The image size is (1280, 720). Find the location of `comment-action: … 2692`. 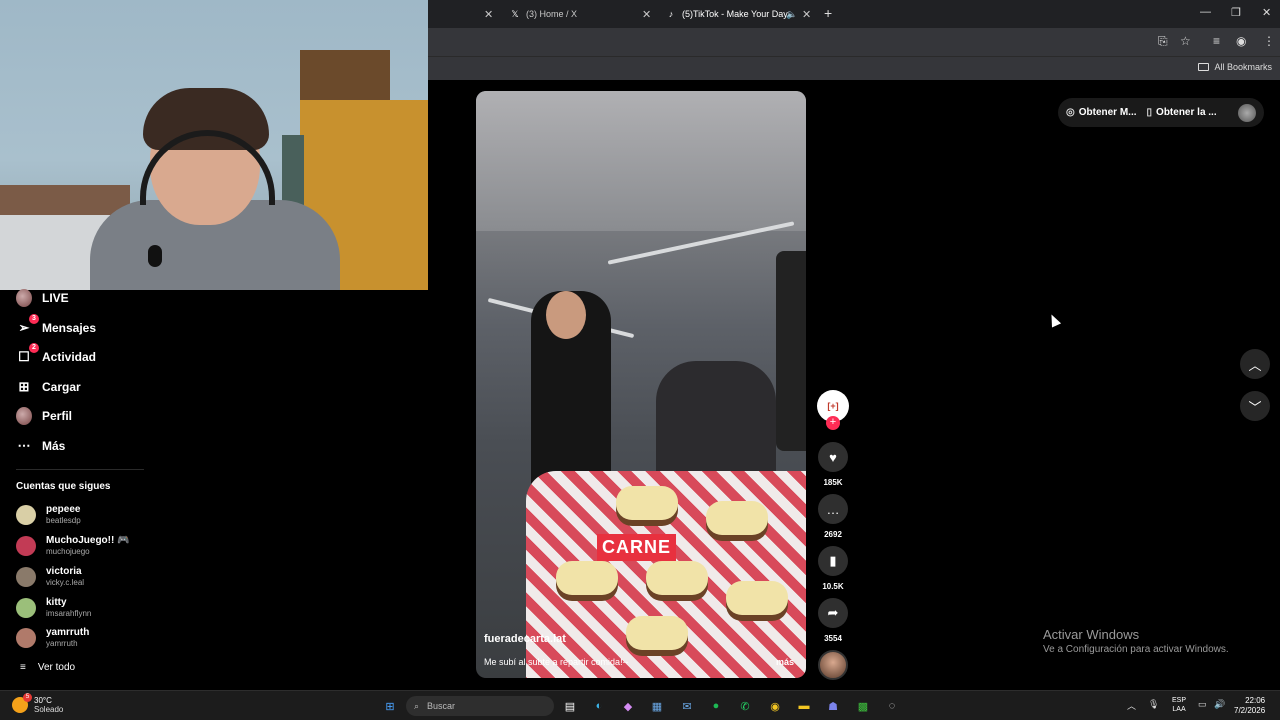

comment-action: … 2692 is located at coordinates (833, 516).